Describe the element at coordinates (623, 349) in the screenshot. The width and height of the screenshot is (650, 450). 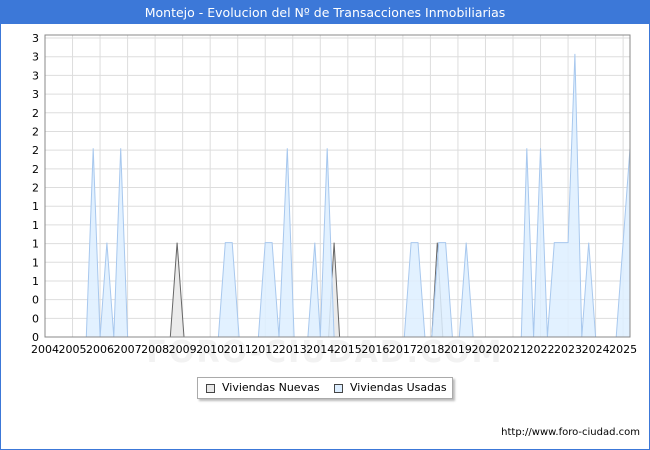
I see `x-tick-label: 2025` at that location.